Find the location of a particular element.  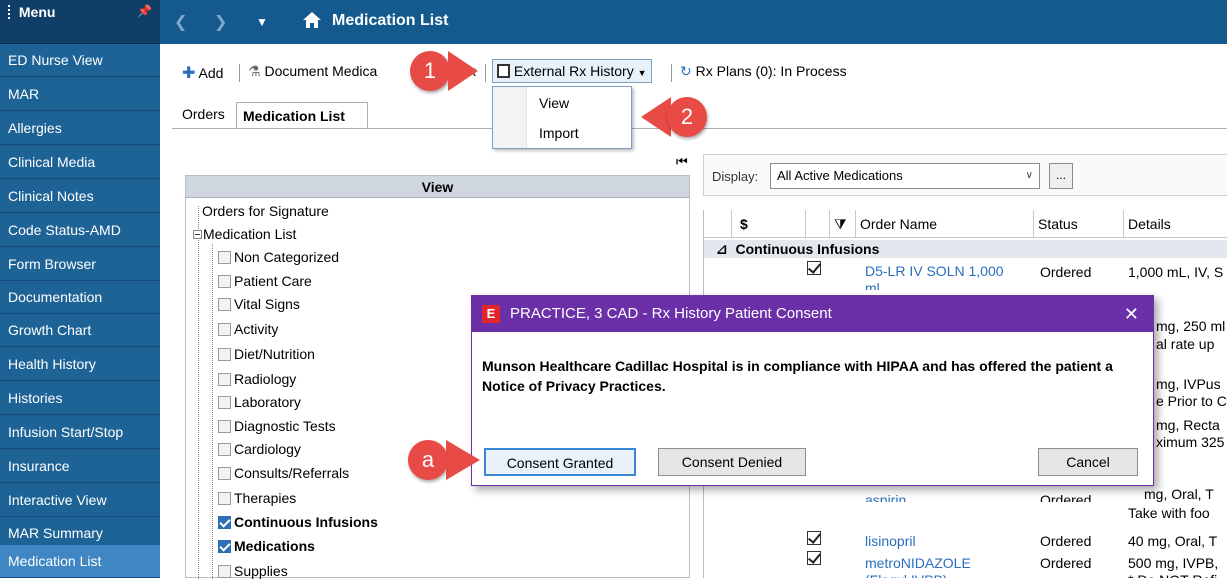

sidebar-item-infusion-start-stop: Infusion Start/Stop is located at coordinates (80, 432).